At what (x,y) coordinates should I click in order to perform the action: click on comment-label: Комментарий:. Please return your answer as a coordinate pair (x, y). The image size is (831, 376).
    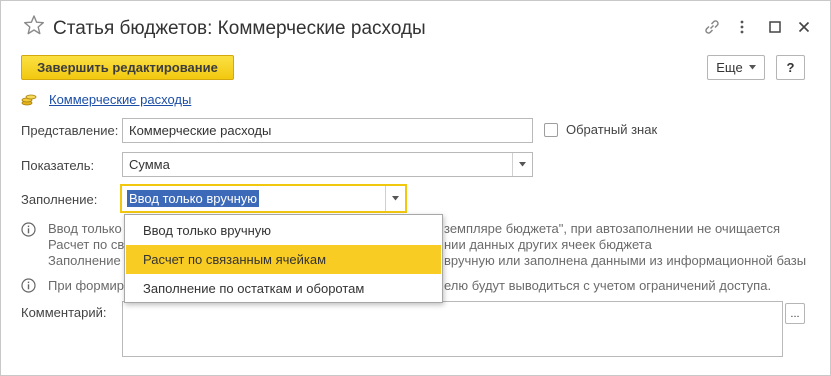
    Looking at the image, I should click on (64, 312).